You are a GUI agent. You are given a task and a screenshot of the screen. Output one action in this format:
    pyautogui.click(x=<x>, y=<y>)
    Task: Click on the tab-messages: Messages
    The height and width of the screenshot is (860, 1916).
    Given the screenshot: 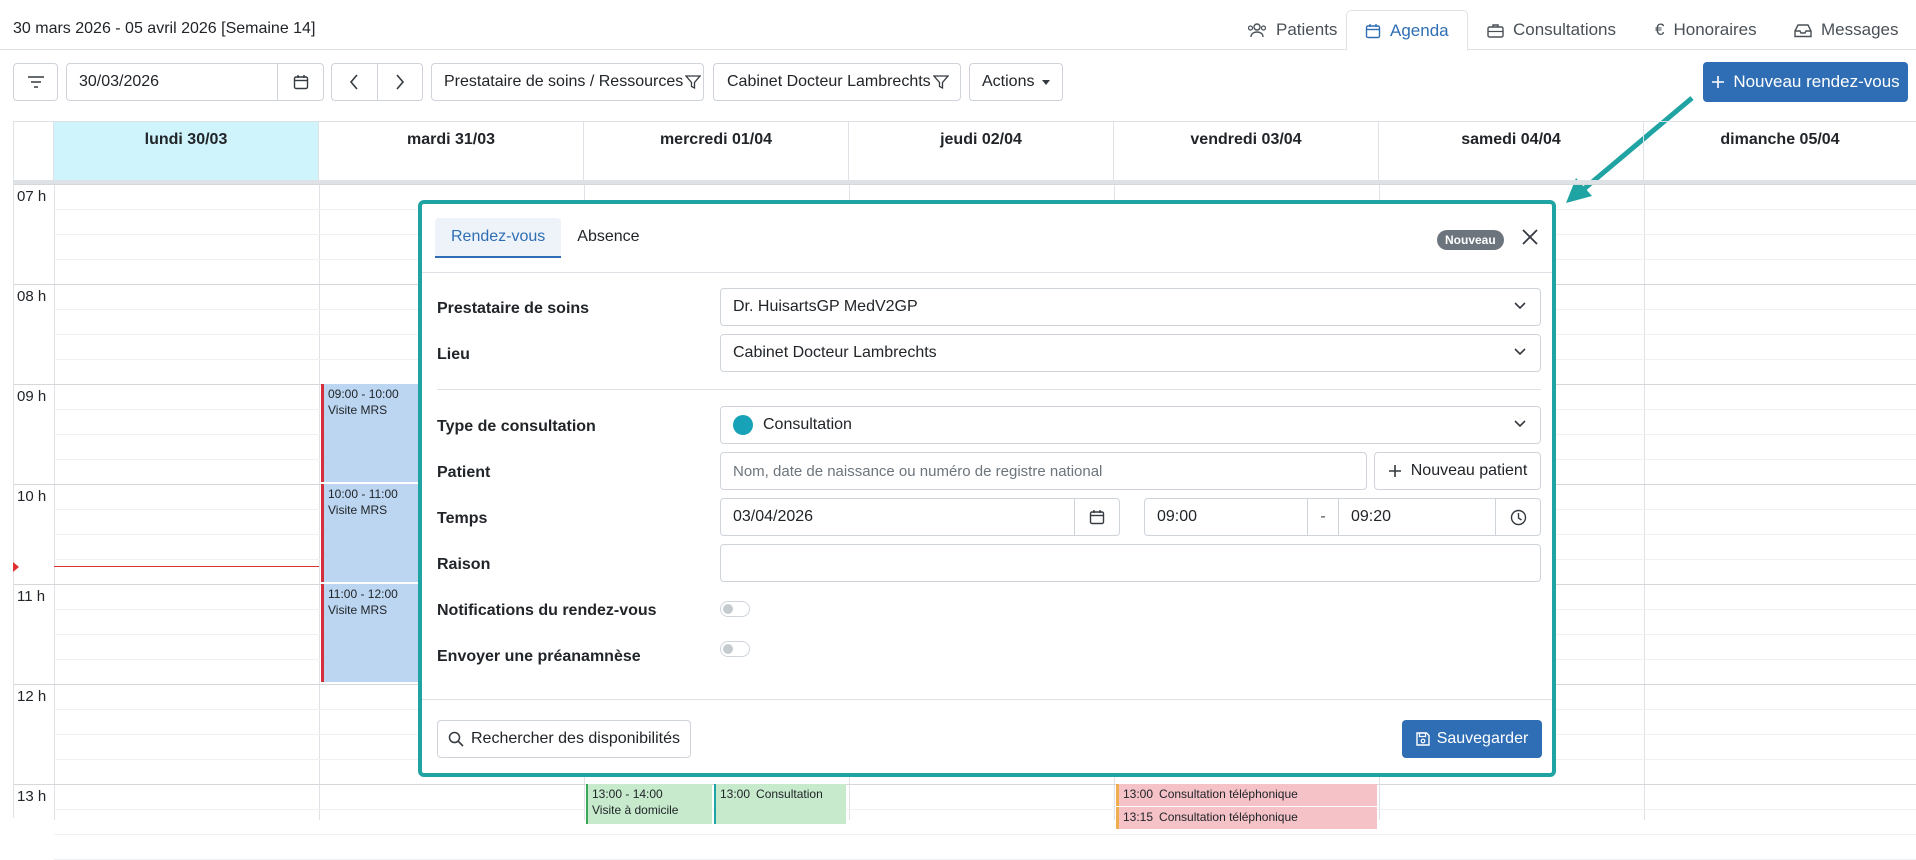 What is the action you would take?
    pyautogui.click(x=1846, y=30)
    